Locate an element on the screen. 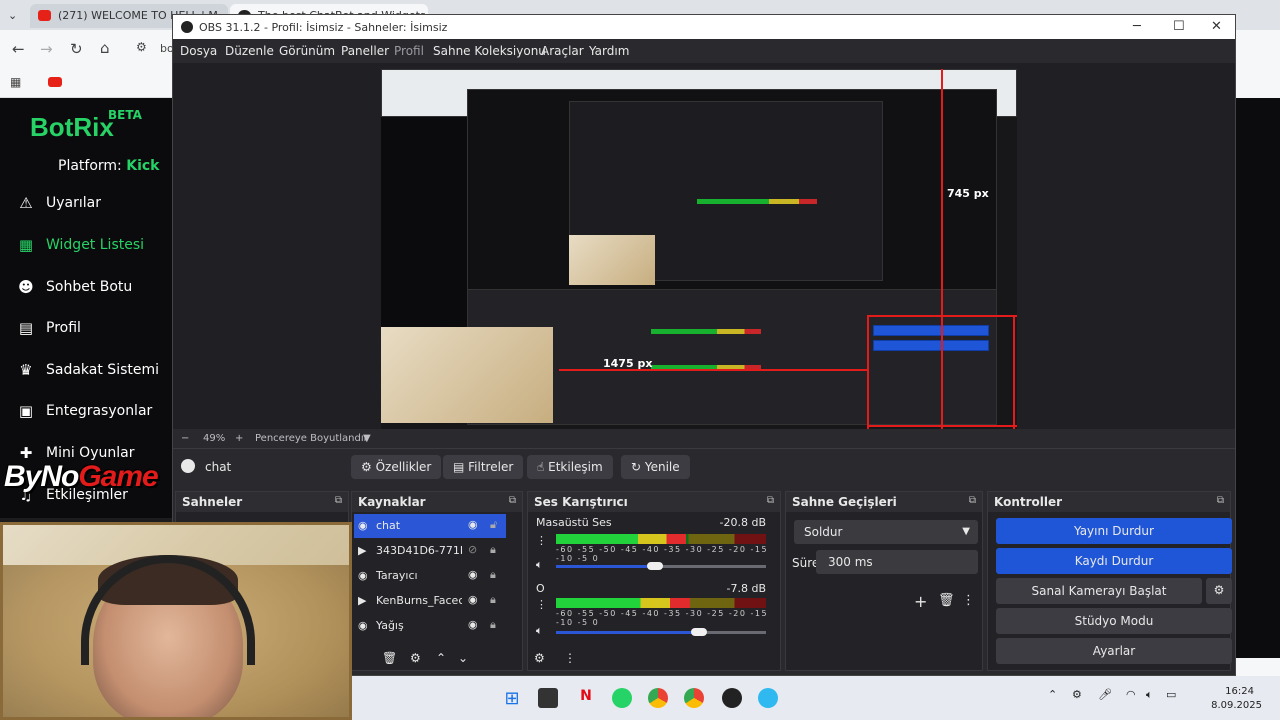 The width and height of the screenshot is (1280, 720). menu-profil: Profil is located at coordinates (409, 51).